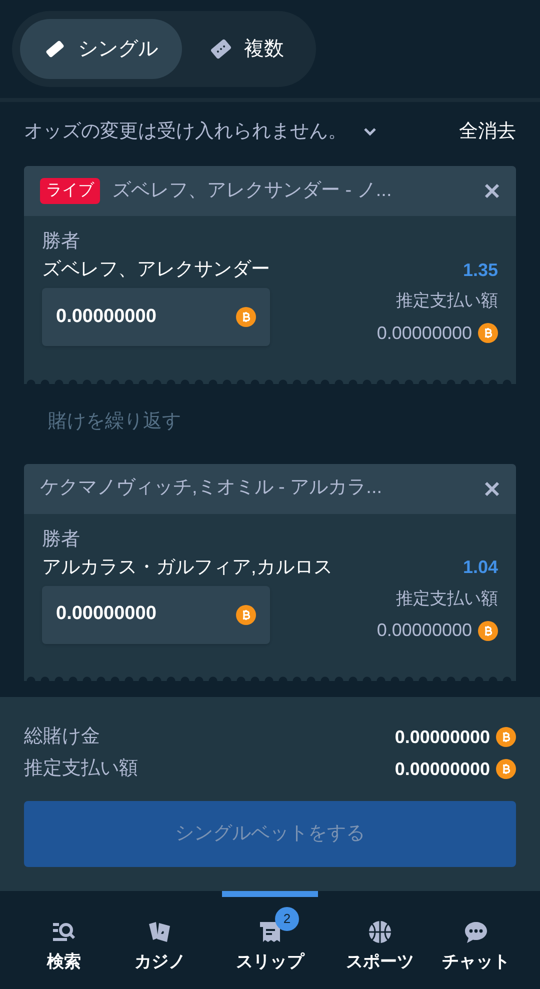  Describe the element at coordinates (101, 49) in the screenshot. I see `mode-tab: シングル` at that location.